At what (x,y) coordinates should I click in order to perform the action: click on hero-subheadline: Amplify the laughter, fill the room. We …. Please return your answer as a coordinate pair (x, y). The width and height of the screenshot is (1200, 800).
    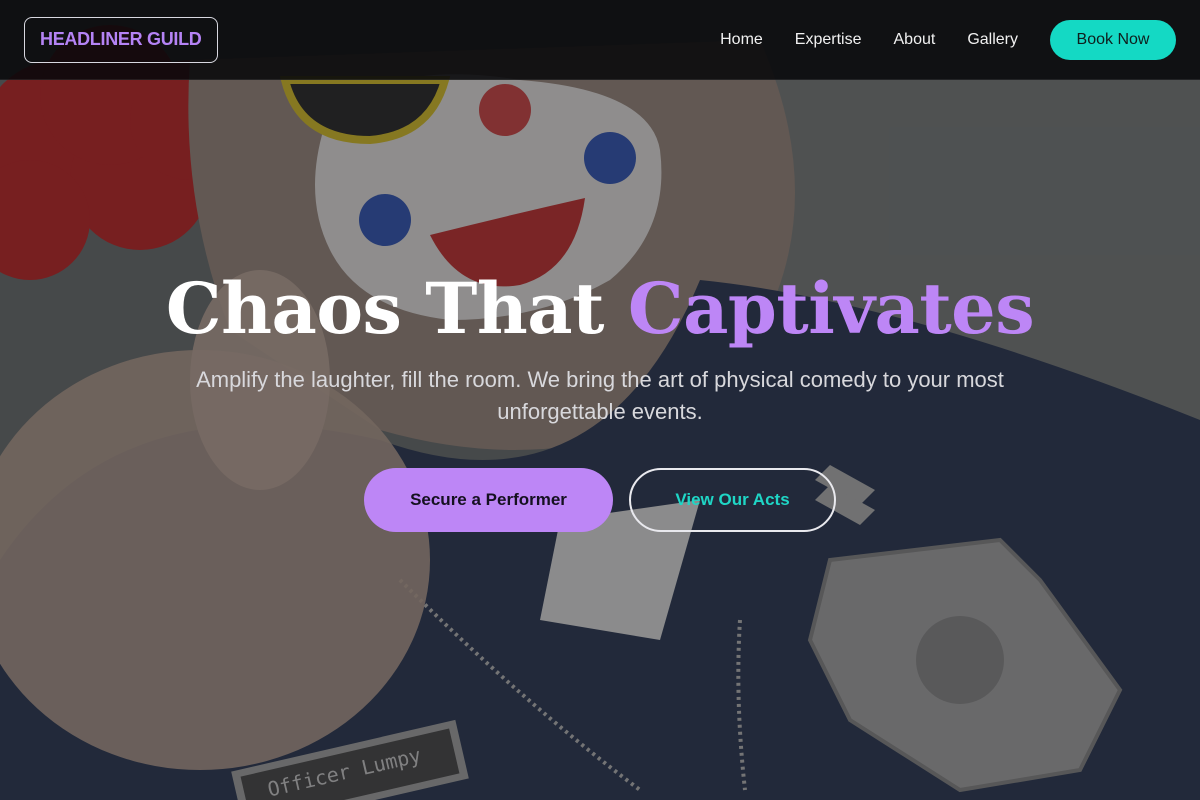
    Looking at the image, I should click on (600, 395).